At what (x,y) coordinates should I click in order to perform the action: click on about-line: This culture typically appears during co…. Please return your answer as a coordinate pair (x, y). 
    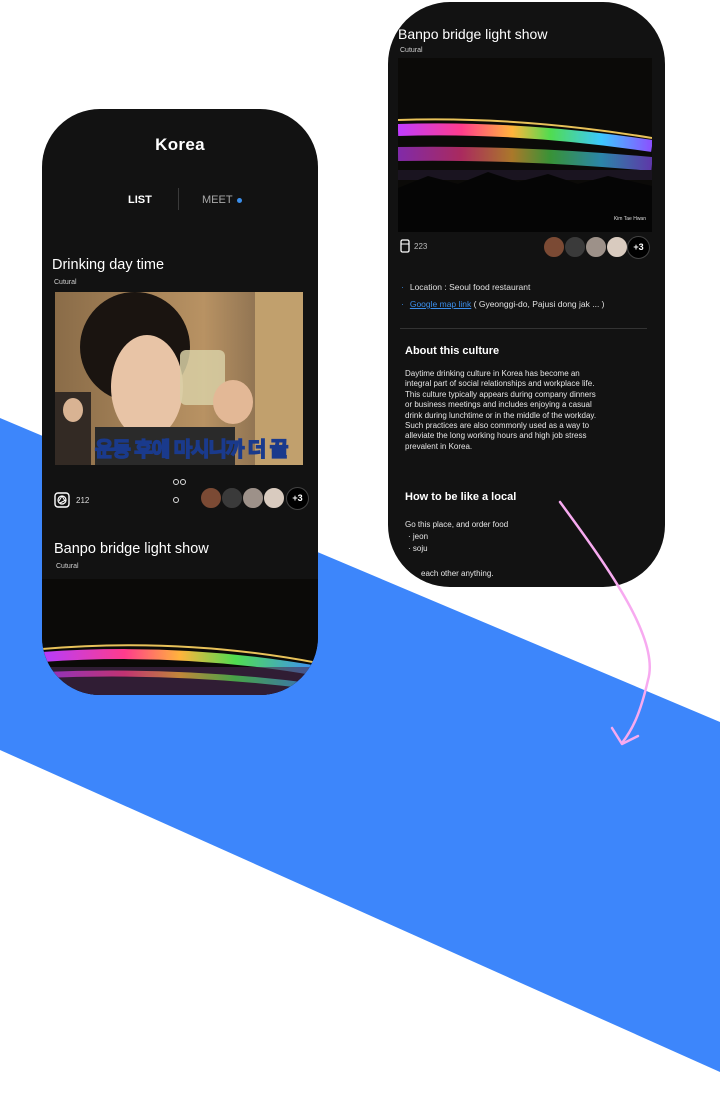
    Looking at the image, I should click on (500, 394).